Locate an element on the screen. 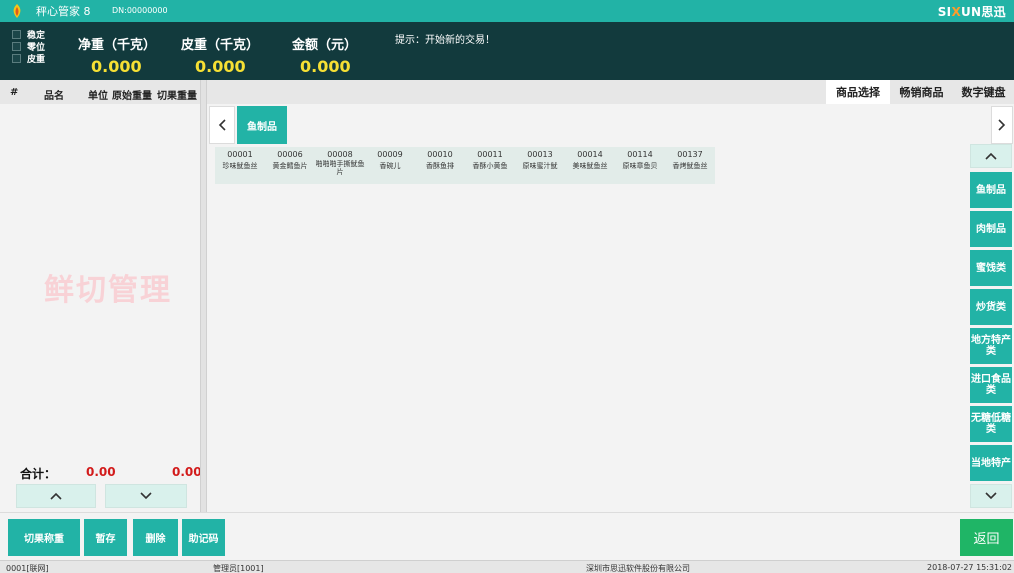 This screenshot has height=573, width=1014. product-code: 00006 is located at coordinates (290, 154).